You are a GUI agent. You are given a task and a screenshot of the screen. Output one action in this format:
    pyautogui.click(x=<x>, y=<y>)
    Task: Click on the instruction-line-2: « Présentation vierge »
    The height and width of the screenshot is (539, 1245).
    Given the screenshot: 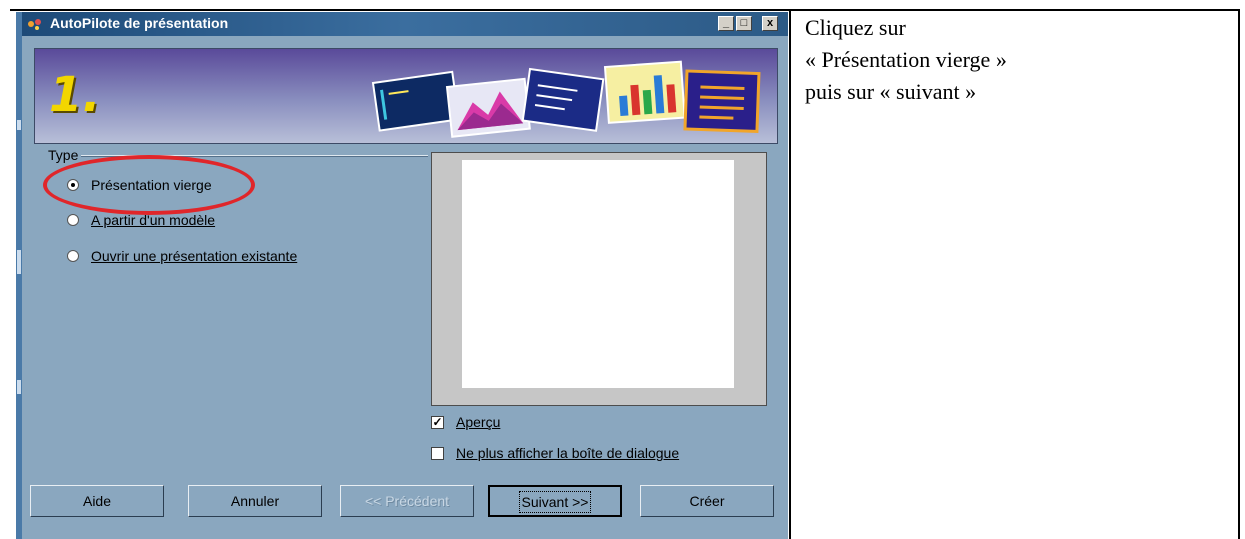 What is the action you would take?
    pyautogui.click(x=906, y=59)
    